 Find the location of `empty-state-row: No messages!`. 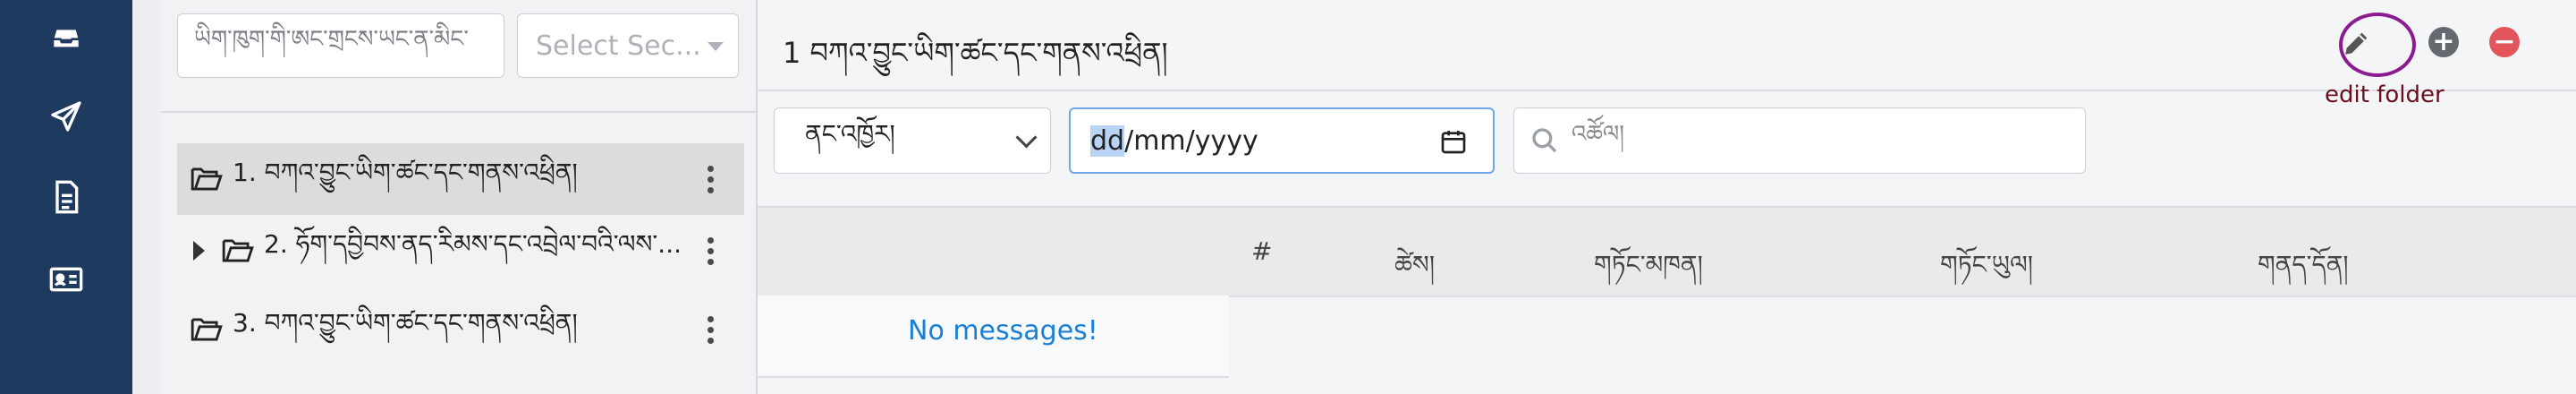

empty-state-row: No messages! is located at coordinates (993, 337).